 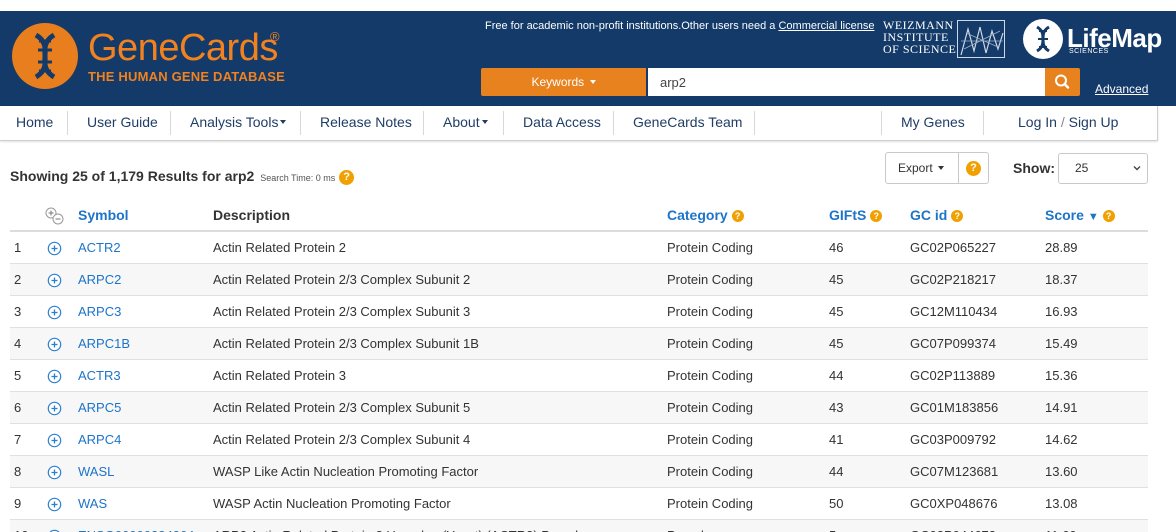 What do you see at coordinates (18, 311) in the screenshot?
I see `row-number: 3` at bounding box center [18, 311].